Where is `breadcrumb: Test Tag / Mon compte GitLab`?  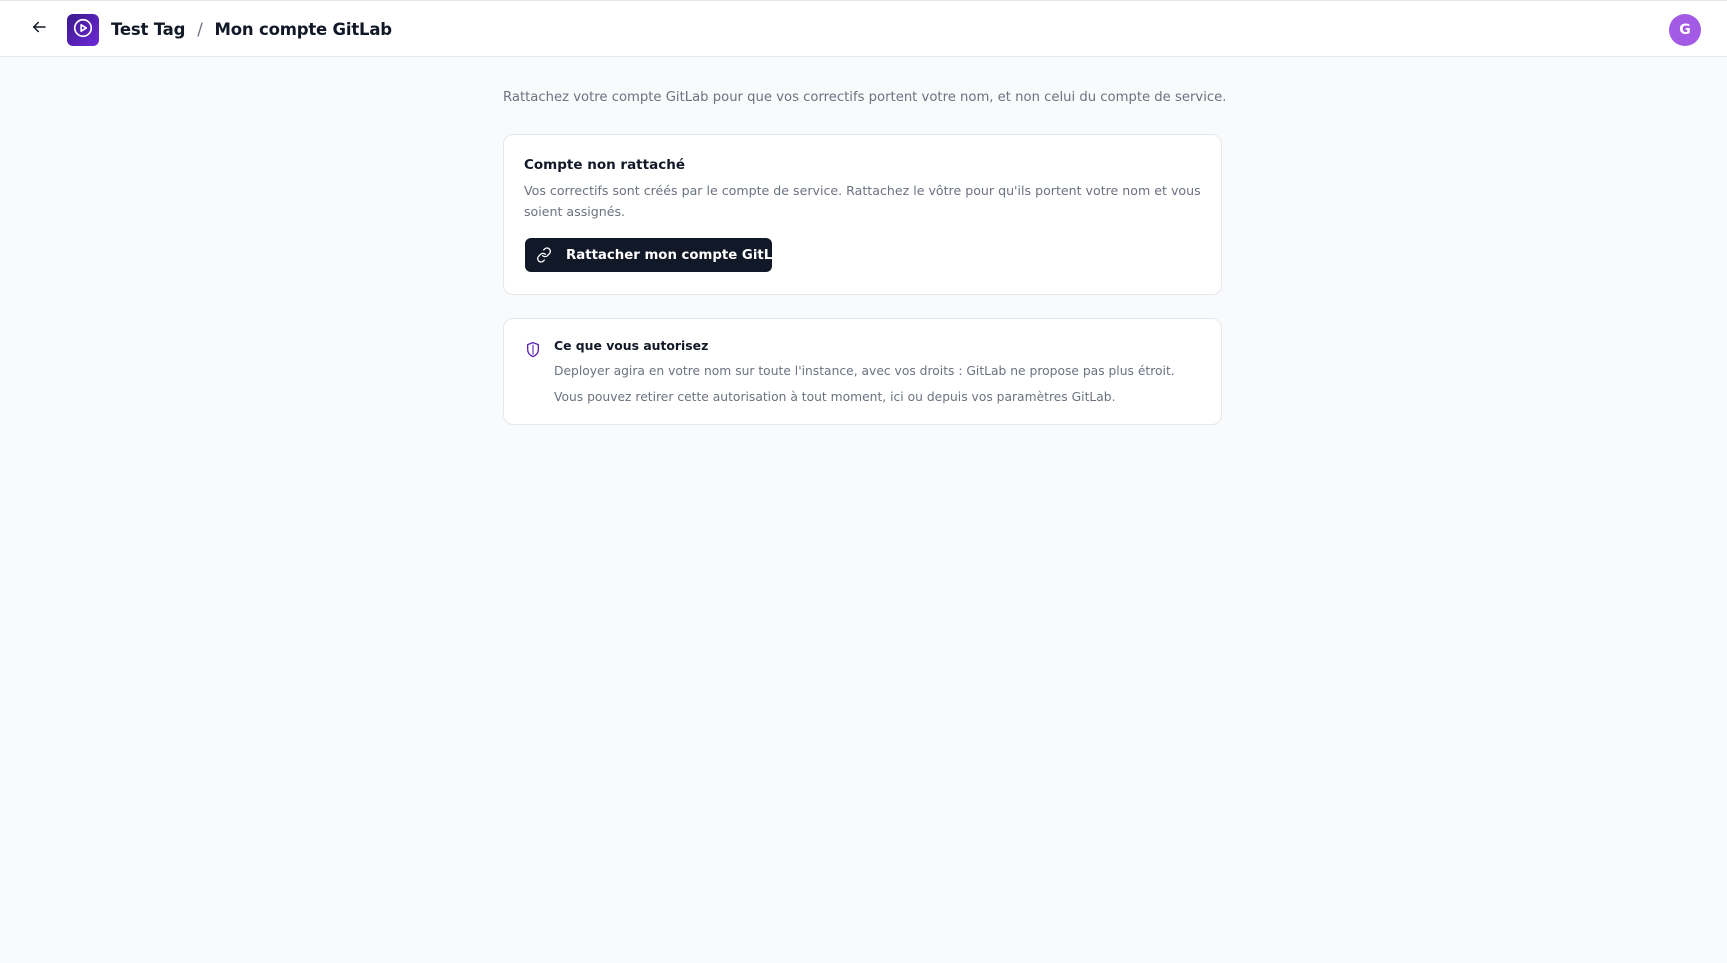
breadcrumb: Test Tag / Mon compte GitLab is located at coordinates (251, 29).